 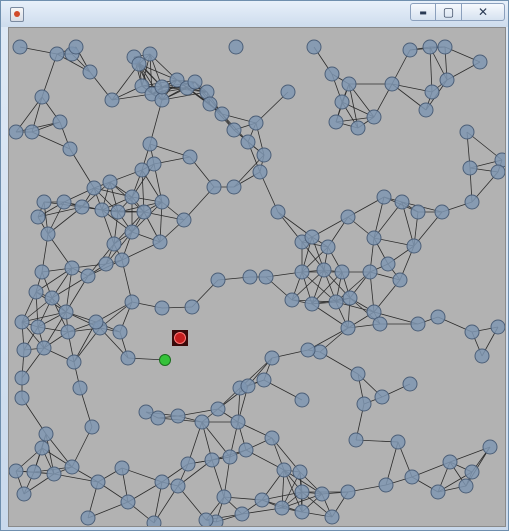 What do you see at coordinates (180, 338) in the screenshot?
I see `target-node` at bounding box center [180, 338].